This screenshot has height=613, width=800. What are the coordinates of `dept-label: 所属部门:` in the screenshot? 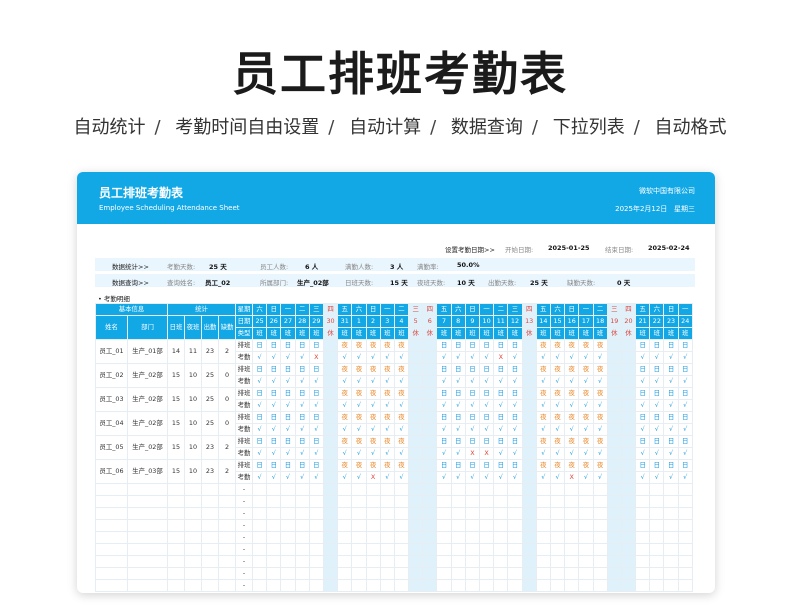 It's located at (274, 283).